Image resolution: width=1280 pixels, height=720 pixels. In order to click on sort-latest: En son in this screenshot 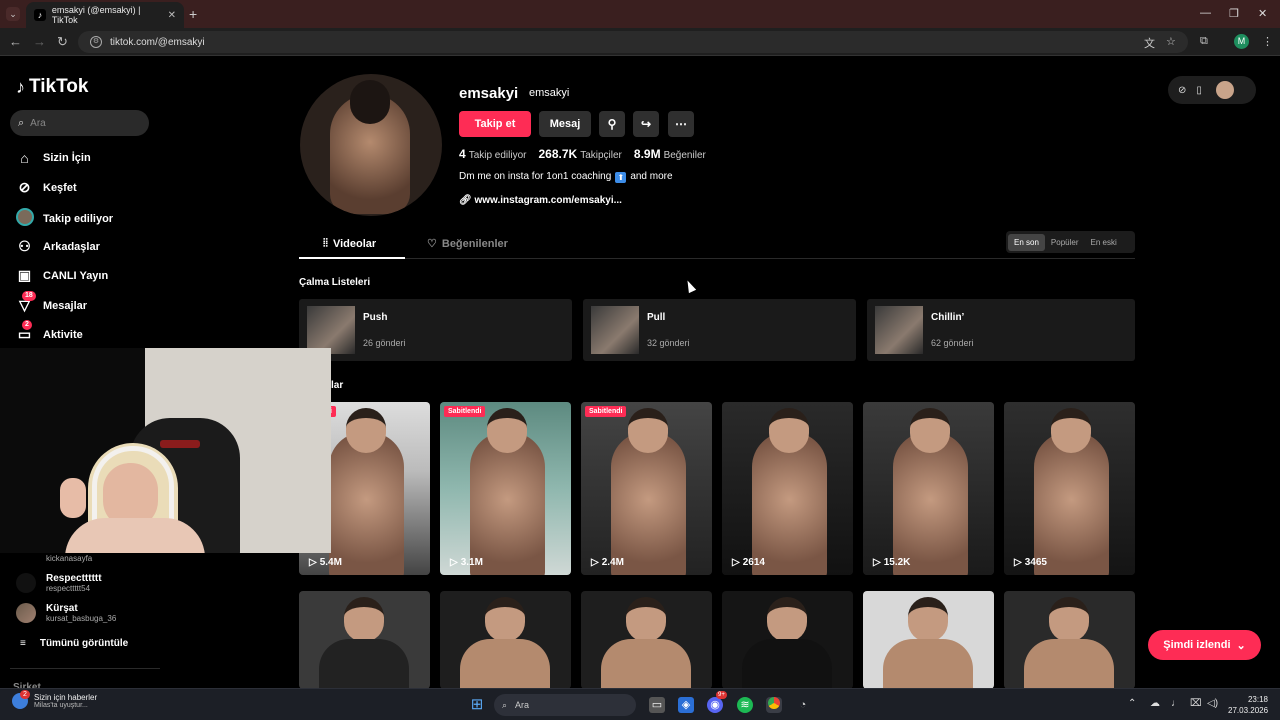, I will do `click(1026, 242)`.